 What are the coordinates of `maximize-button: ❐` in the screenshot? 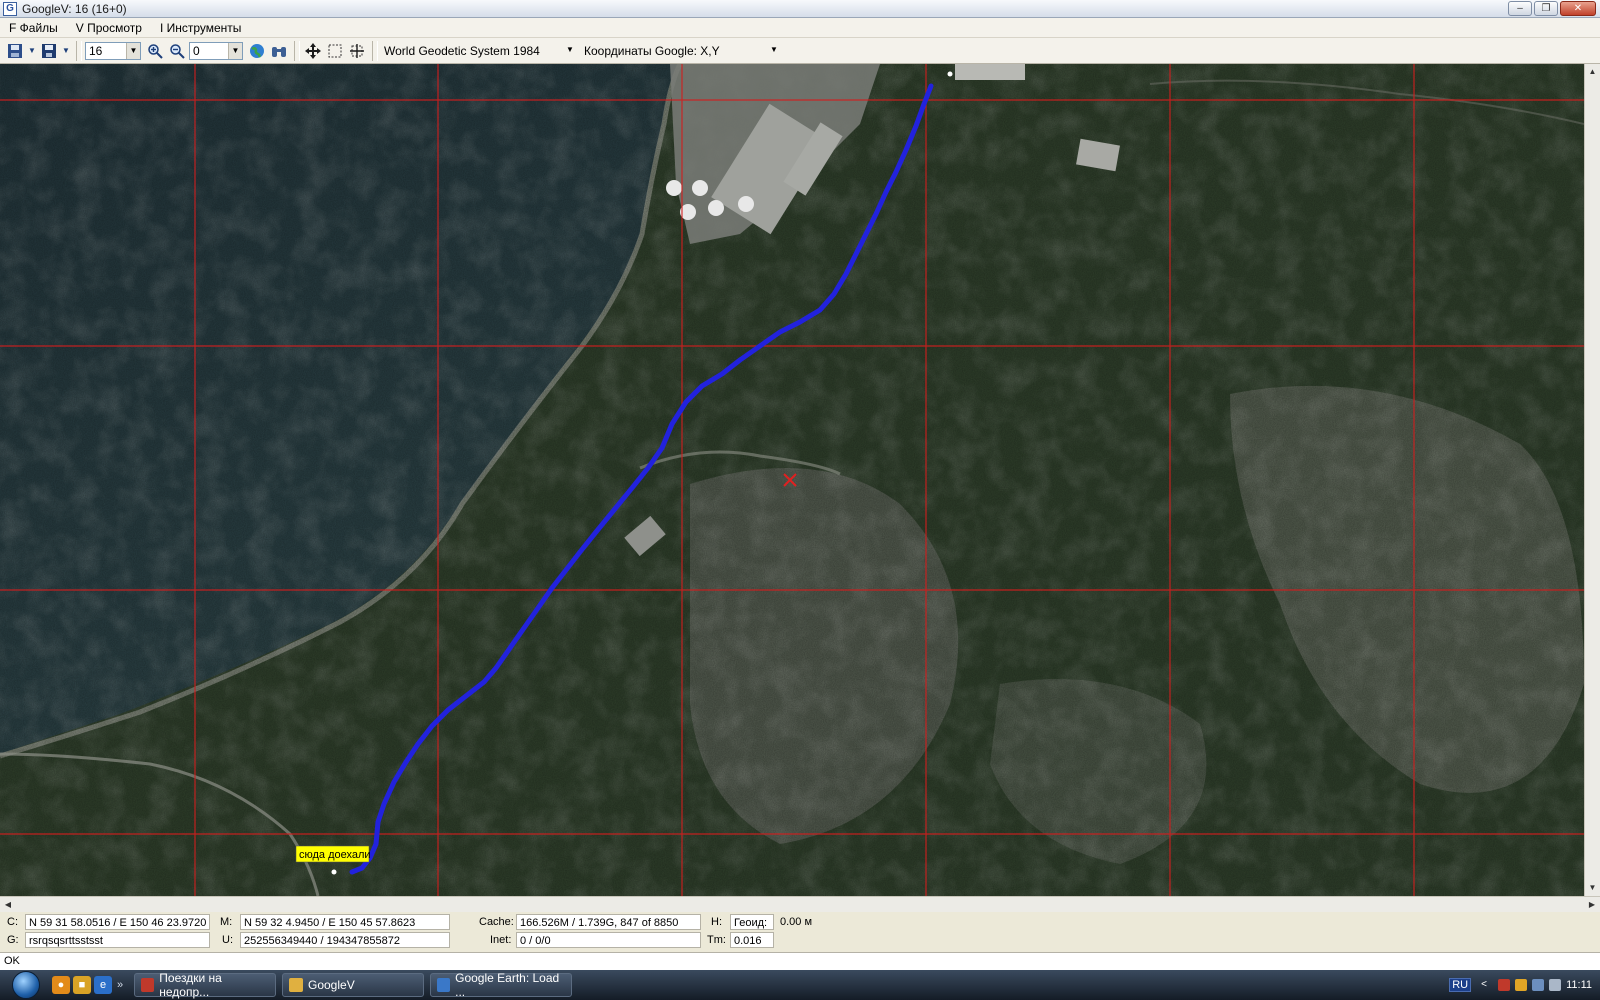 It's located at (1546, 8).